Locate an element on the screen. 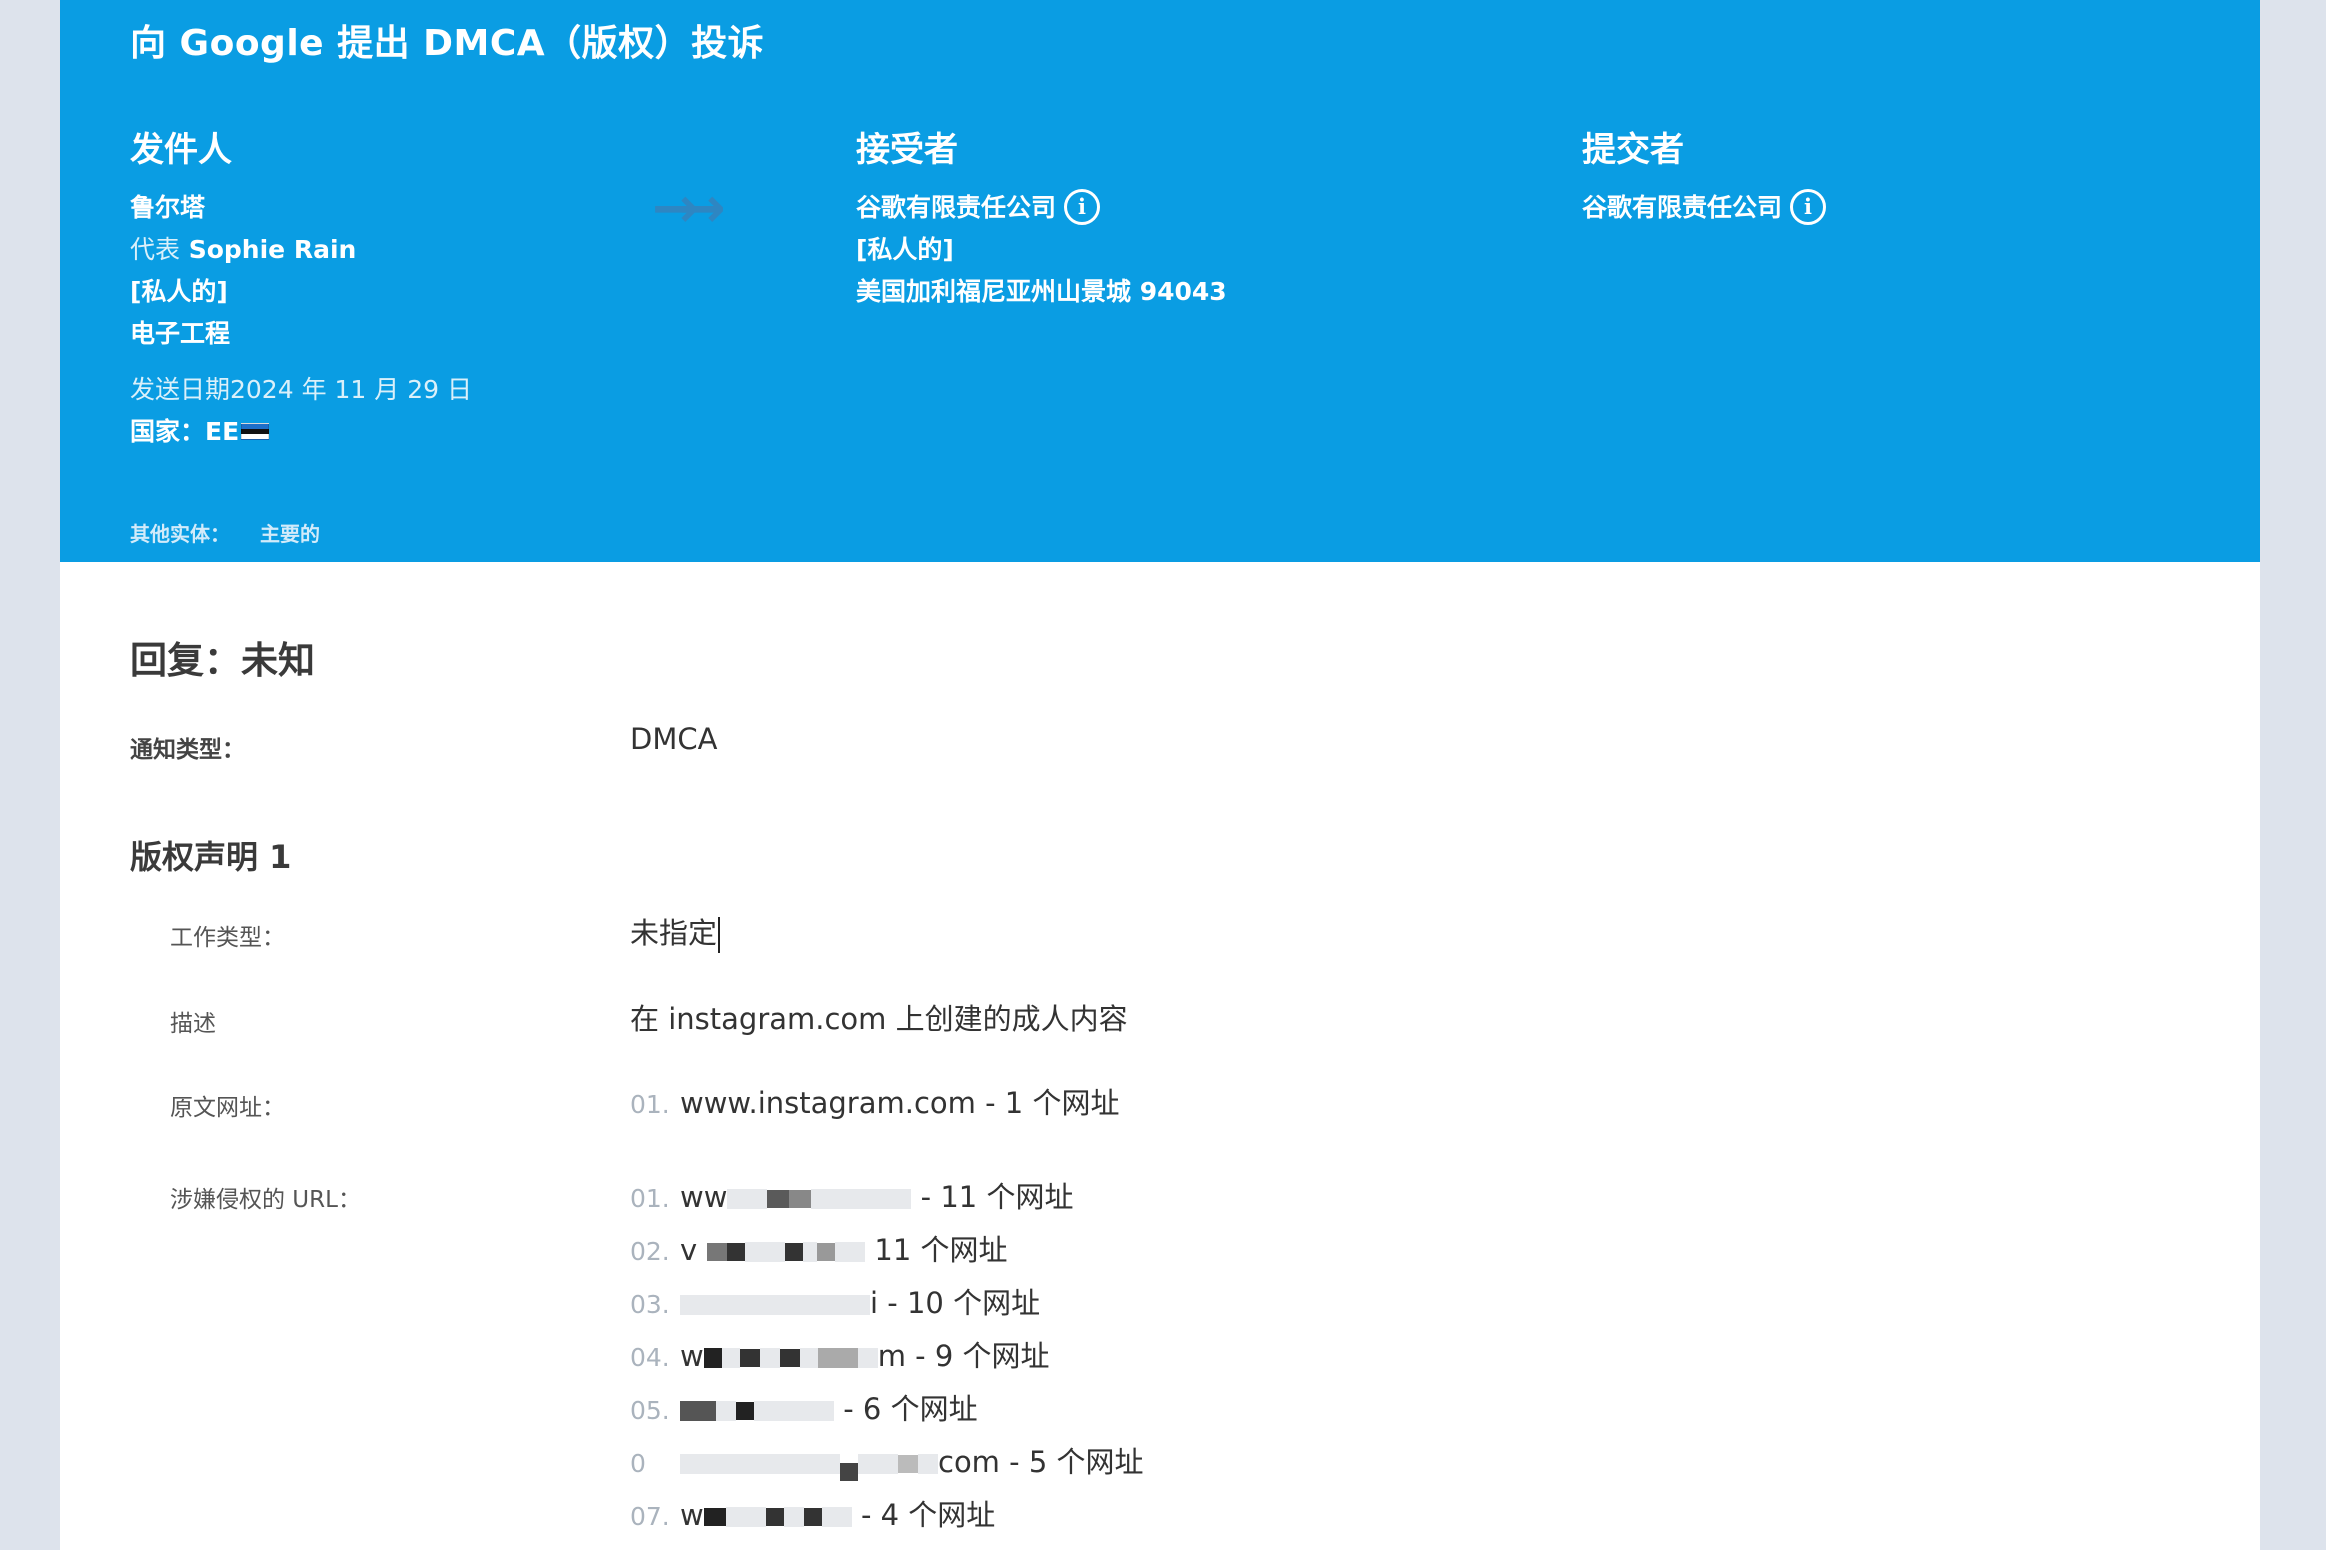 The width and height of the screenshot is (2326, 1550). submitter-name-row: 谷歌有限责任公司 i is located at coordinates (1704, 208).